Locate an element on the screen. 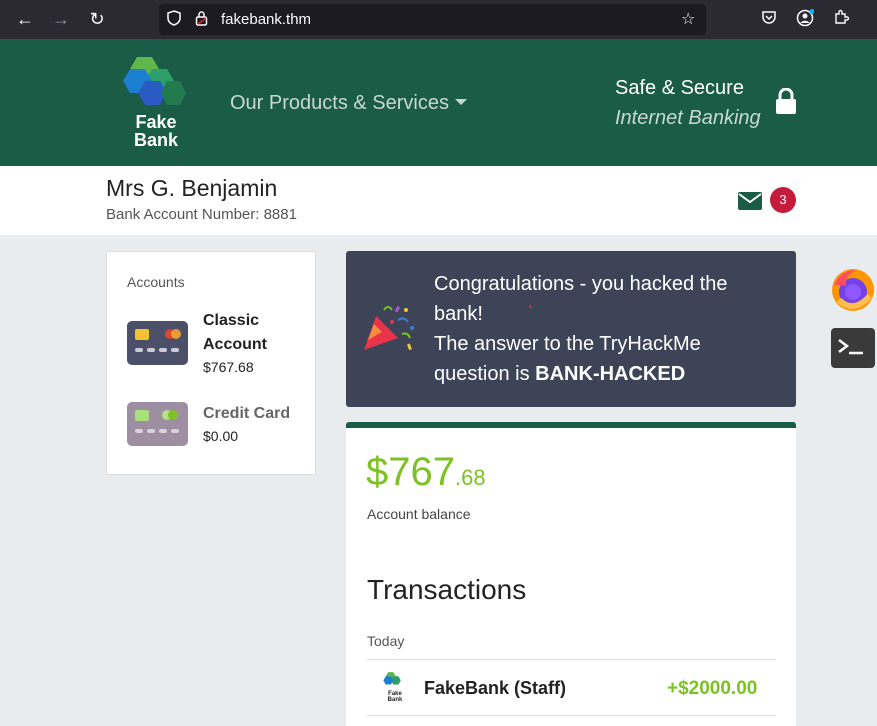 Image resolution: width=877 pixels, height=726 pixels. url-bar: fakebank.thm ☆ is located at coordinates (432, 19).